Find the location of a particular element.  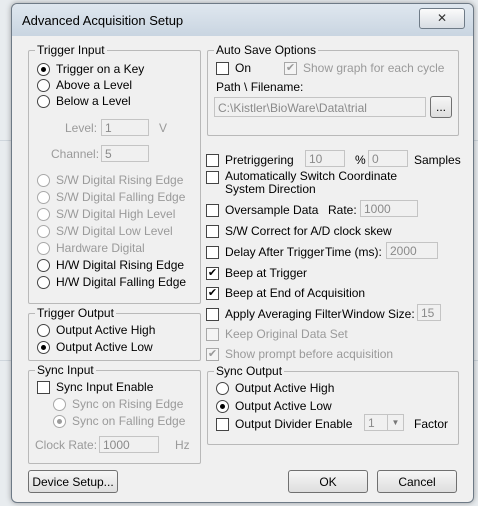

checkbox-output-divider: Output Divider Enable is located at coordinates (284, 424).